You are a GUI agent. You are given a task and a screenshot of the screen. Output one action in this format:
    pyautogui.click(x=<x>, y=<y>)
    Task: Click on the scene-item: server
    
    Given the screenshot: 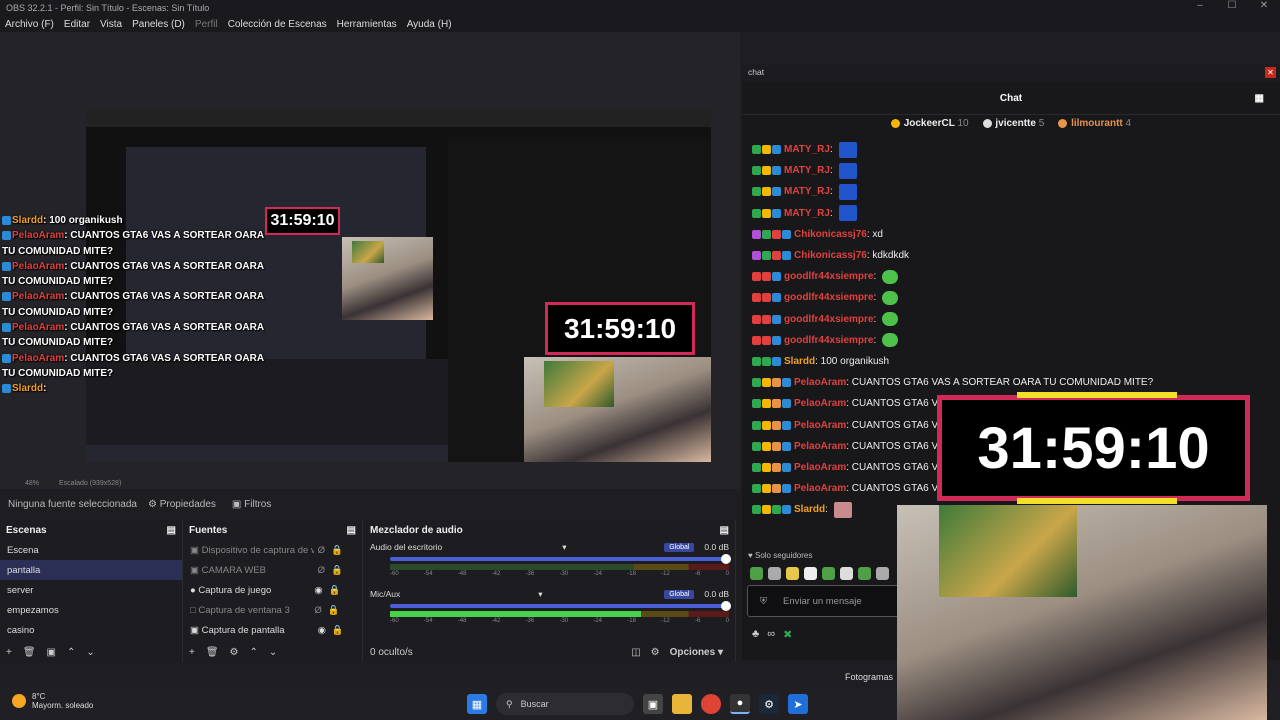 What is the action you would take?
    pyautogui.click(x=91, y=590)
    